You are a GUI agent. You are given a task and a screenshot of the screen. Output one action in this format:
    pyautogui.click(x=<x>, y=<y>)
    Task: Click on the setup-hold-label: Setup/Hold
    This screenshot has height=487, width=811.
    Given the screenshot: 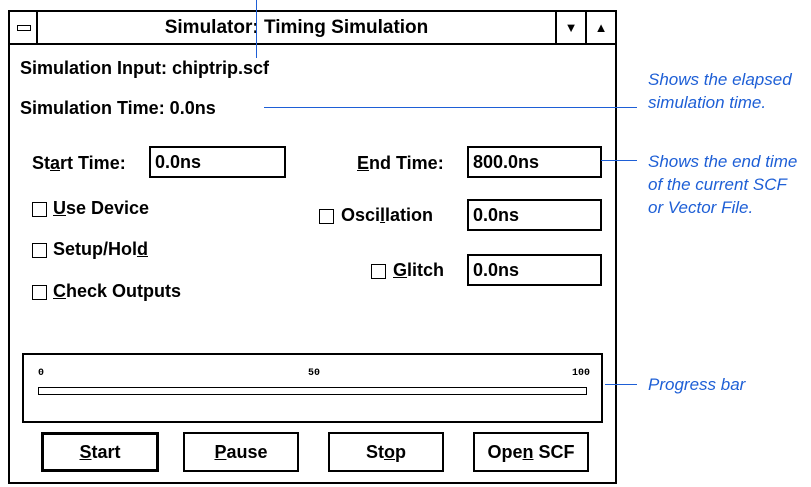 What is the action you would take?
    pyautogui.click(x=100, y=249)
    